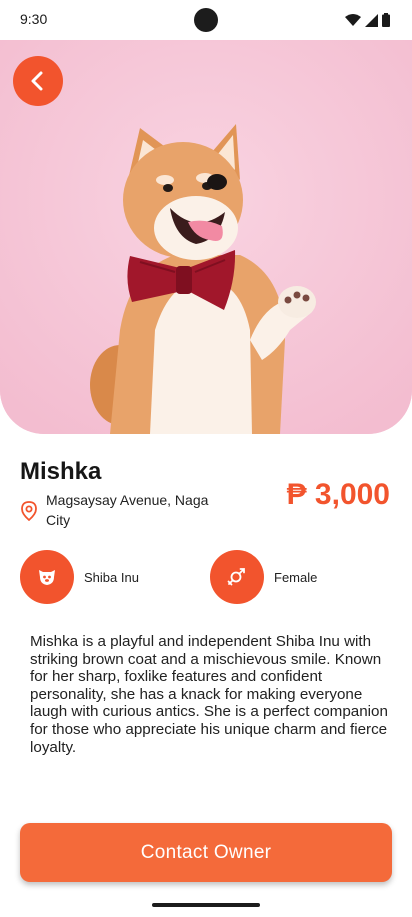  What do you see at coordinates (353, 19) in the screenshot?
I see `wifi-icon` at bounding box center [353, 19].